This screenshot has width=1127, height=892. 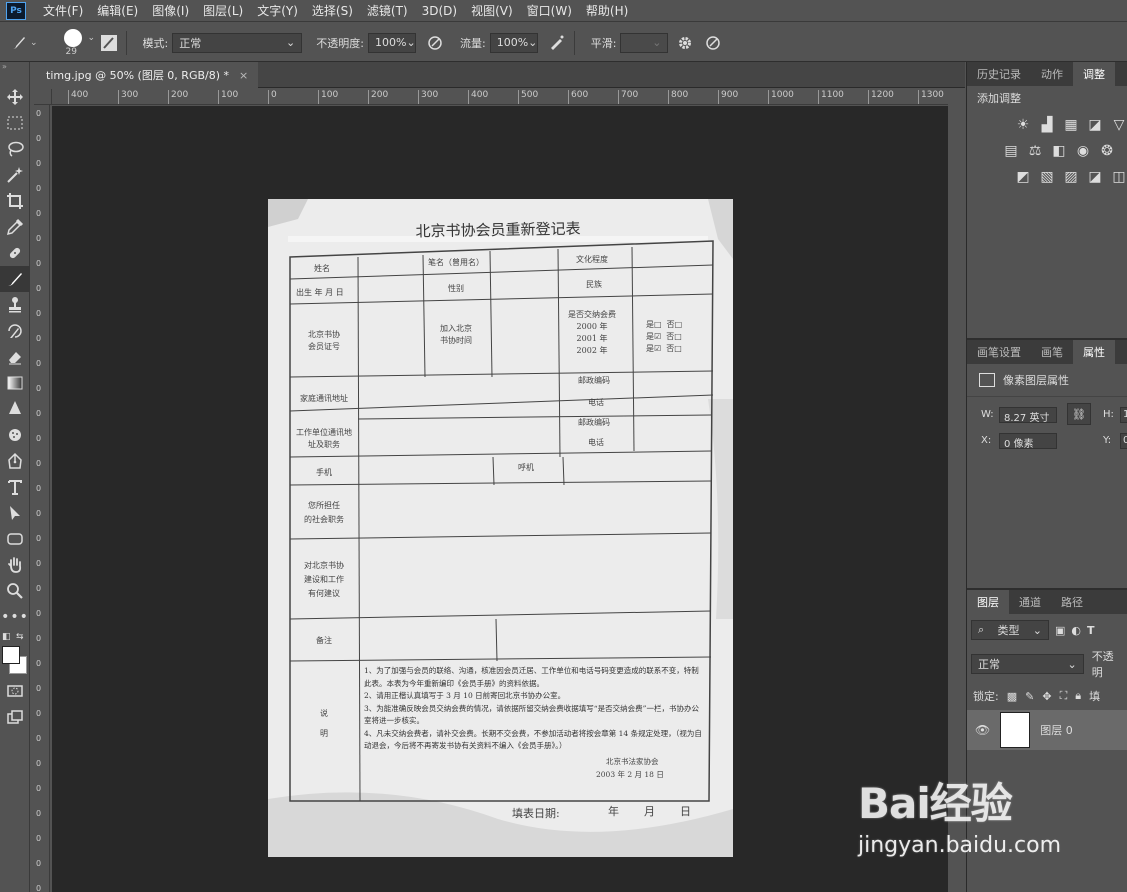 I want to click on tab-channels: 通道, so click(x=1030, y=602).